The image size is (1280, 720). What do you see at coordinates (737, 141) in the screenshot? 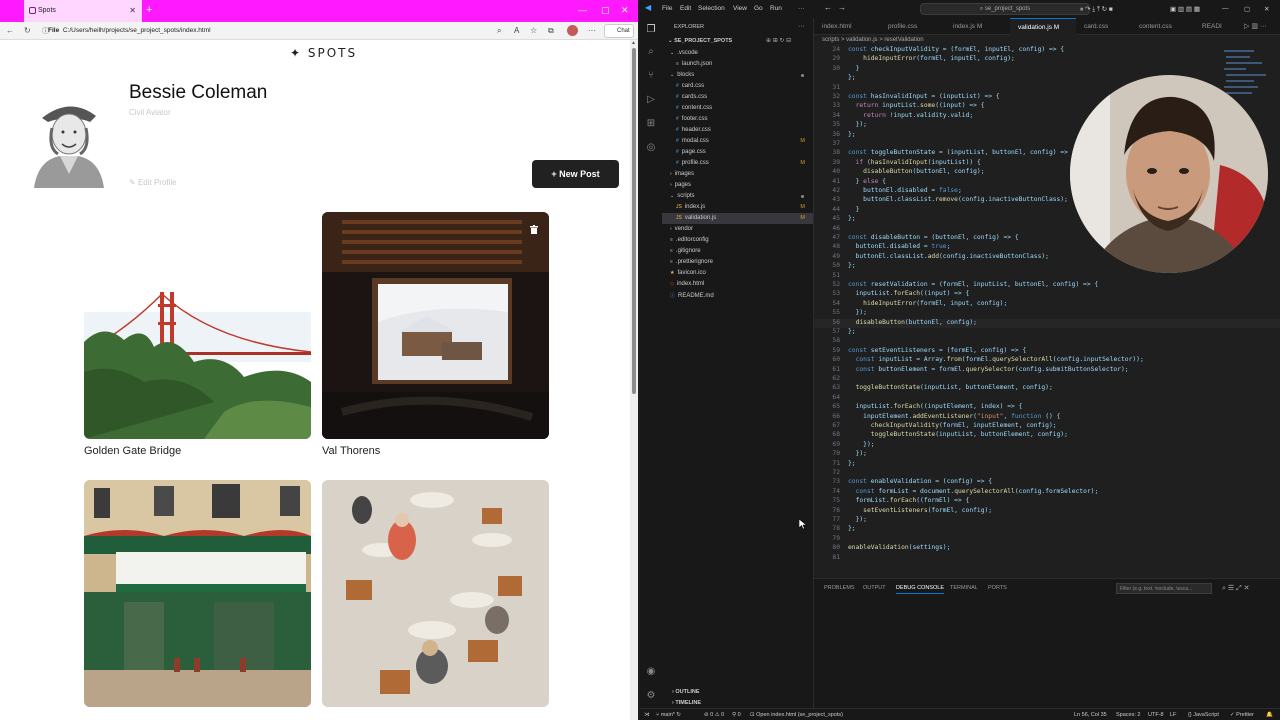
I see `tree-file: # modal.css M` at bounding box center [737, 141].